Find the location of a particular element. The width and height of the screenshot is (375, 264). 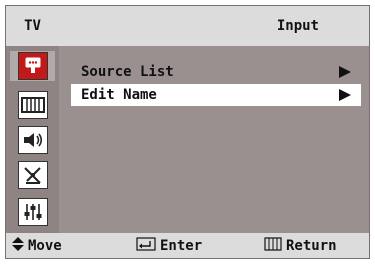

tv-label: TV is located at coordinates (32, 26).